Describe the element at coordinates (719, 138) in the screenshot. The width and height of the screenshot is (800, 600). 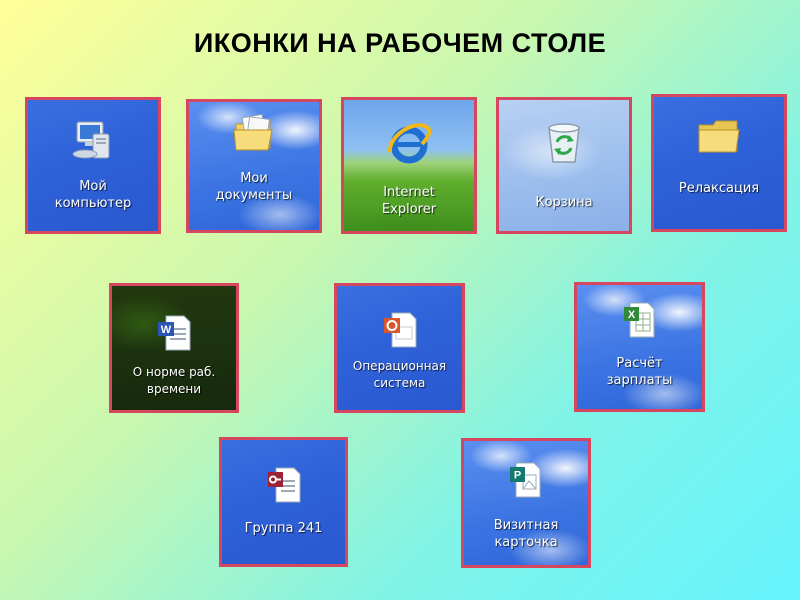
I see `folder-icon` at that location.